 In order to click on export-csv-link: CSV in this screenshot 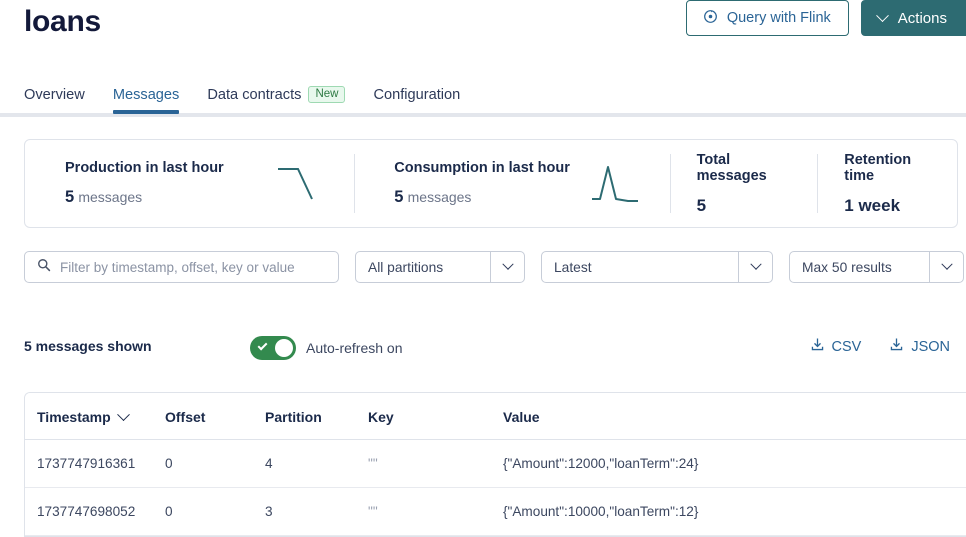, I will do `click(836, 346)`.